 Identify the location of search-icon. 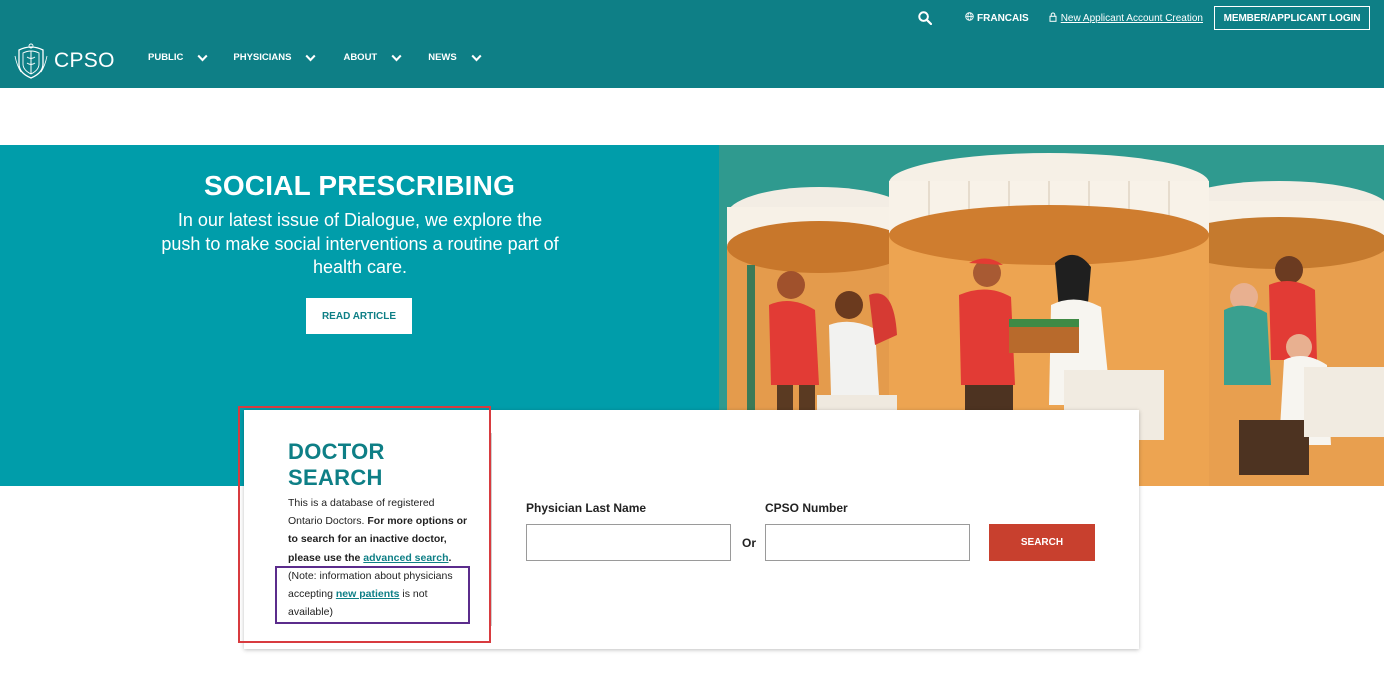
(925, 18).